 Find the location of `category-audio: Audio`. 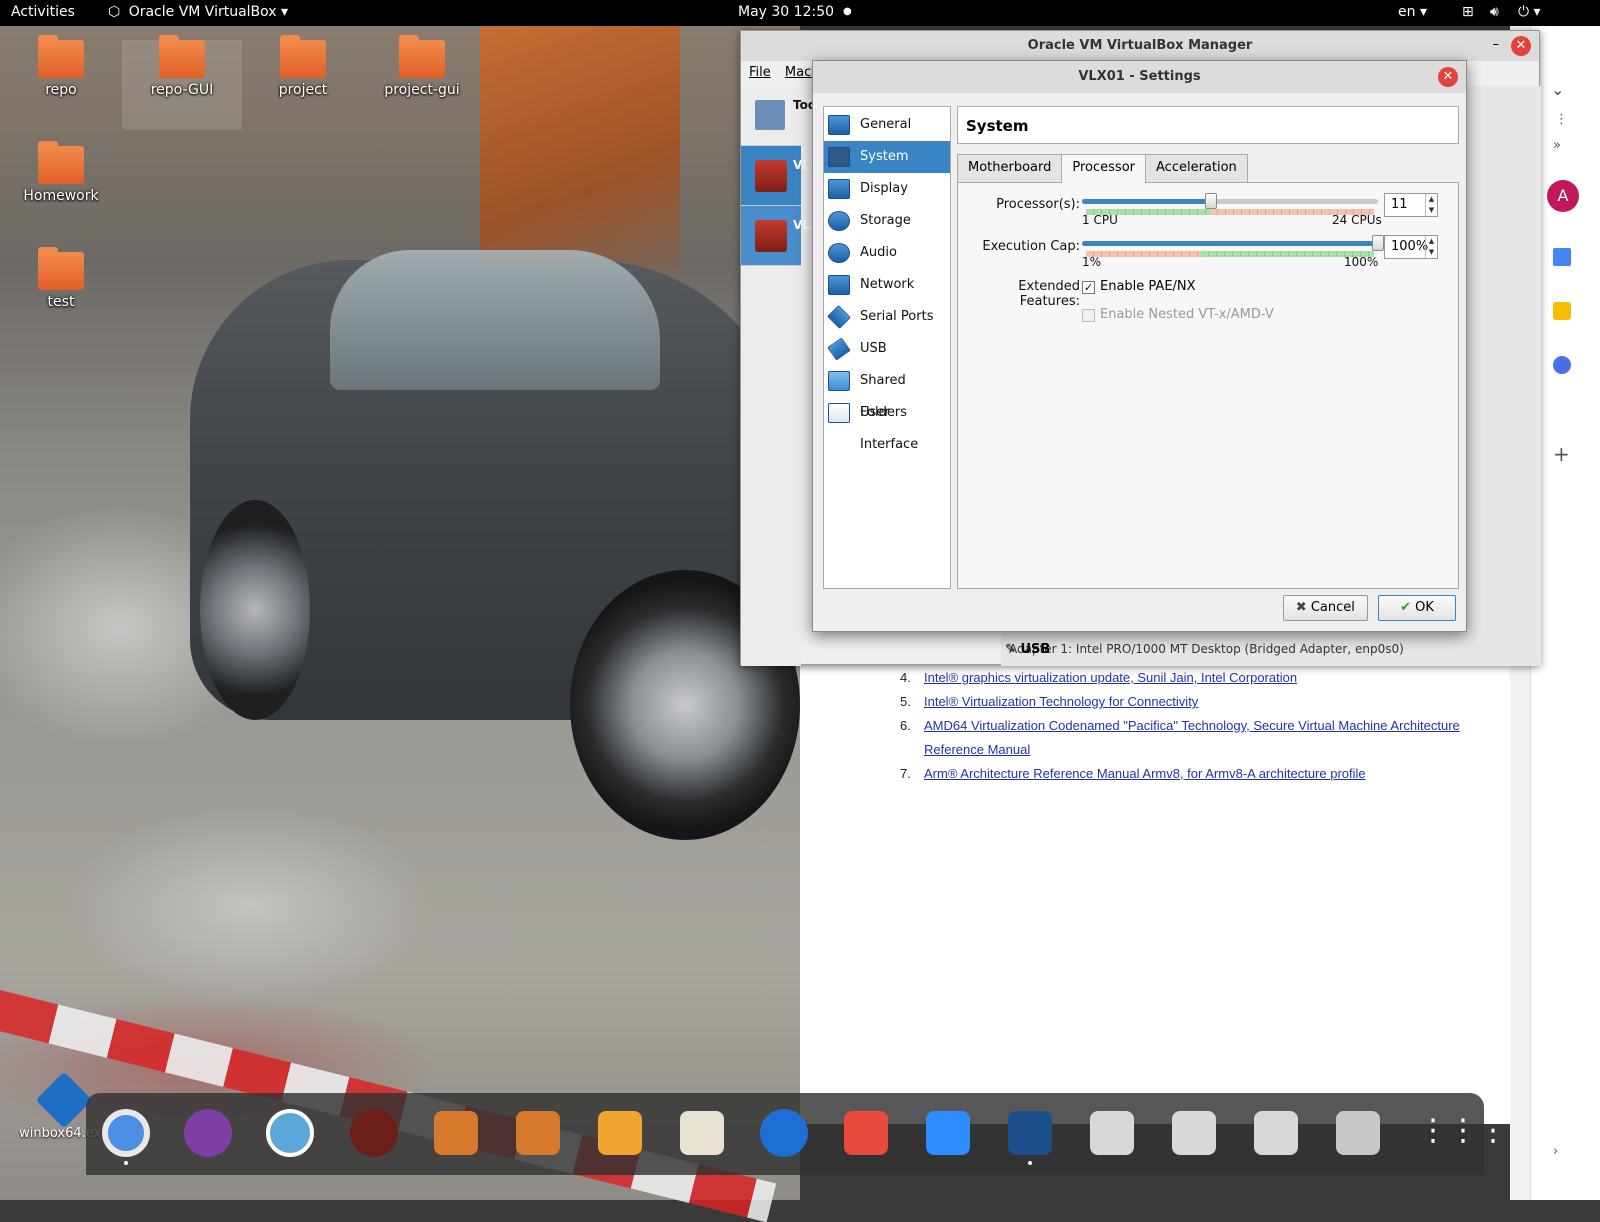

category-audio: Audio is located at coordinates (887, 253).